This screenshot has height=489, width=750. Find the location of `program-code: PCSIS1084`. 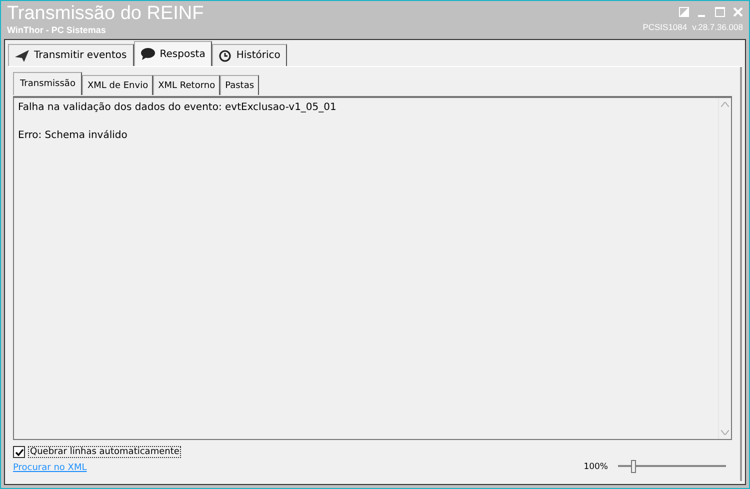

program-code: PCSIS1084 is located at coordinates (665, 27).